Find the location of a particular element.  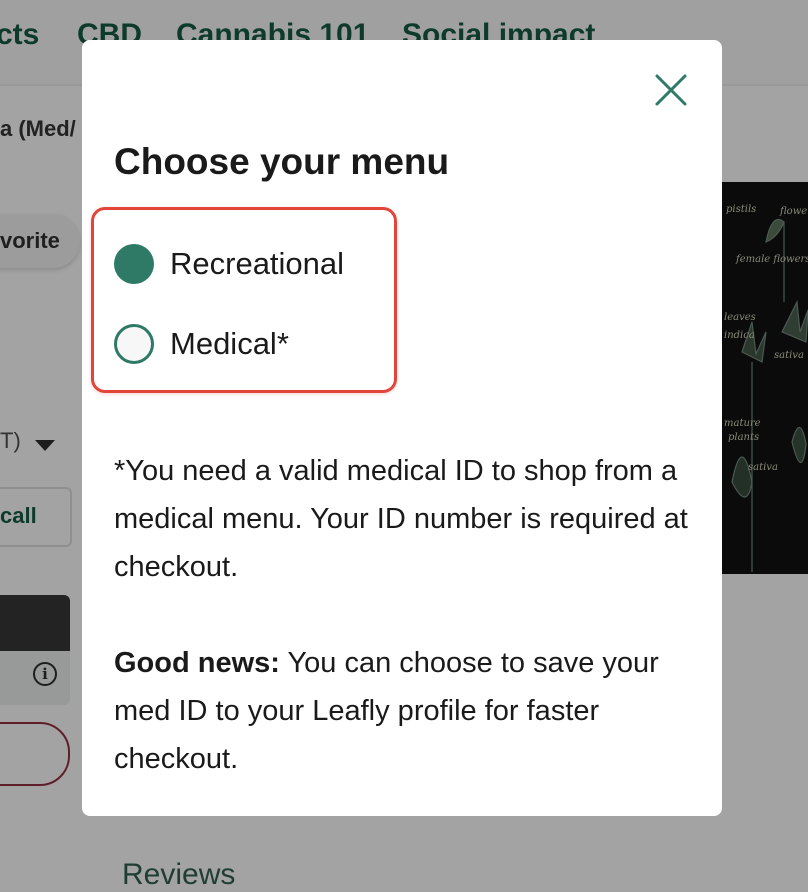

caption-mature: mature is located at coordinates (742, 423).